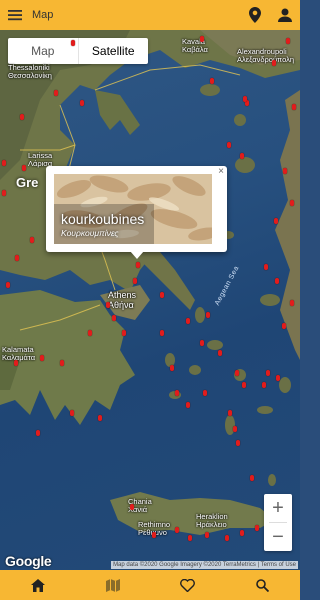 The image size is (320, 600). I want to click on menu-button, so click(15, 15).